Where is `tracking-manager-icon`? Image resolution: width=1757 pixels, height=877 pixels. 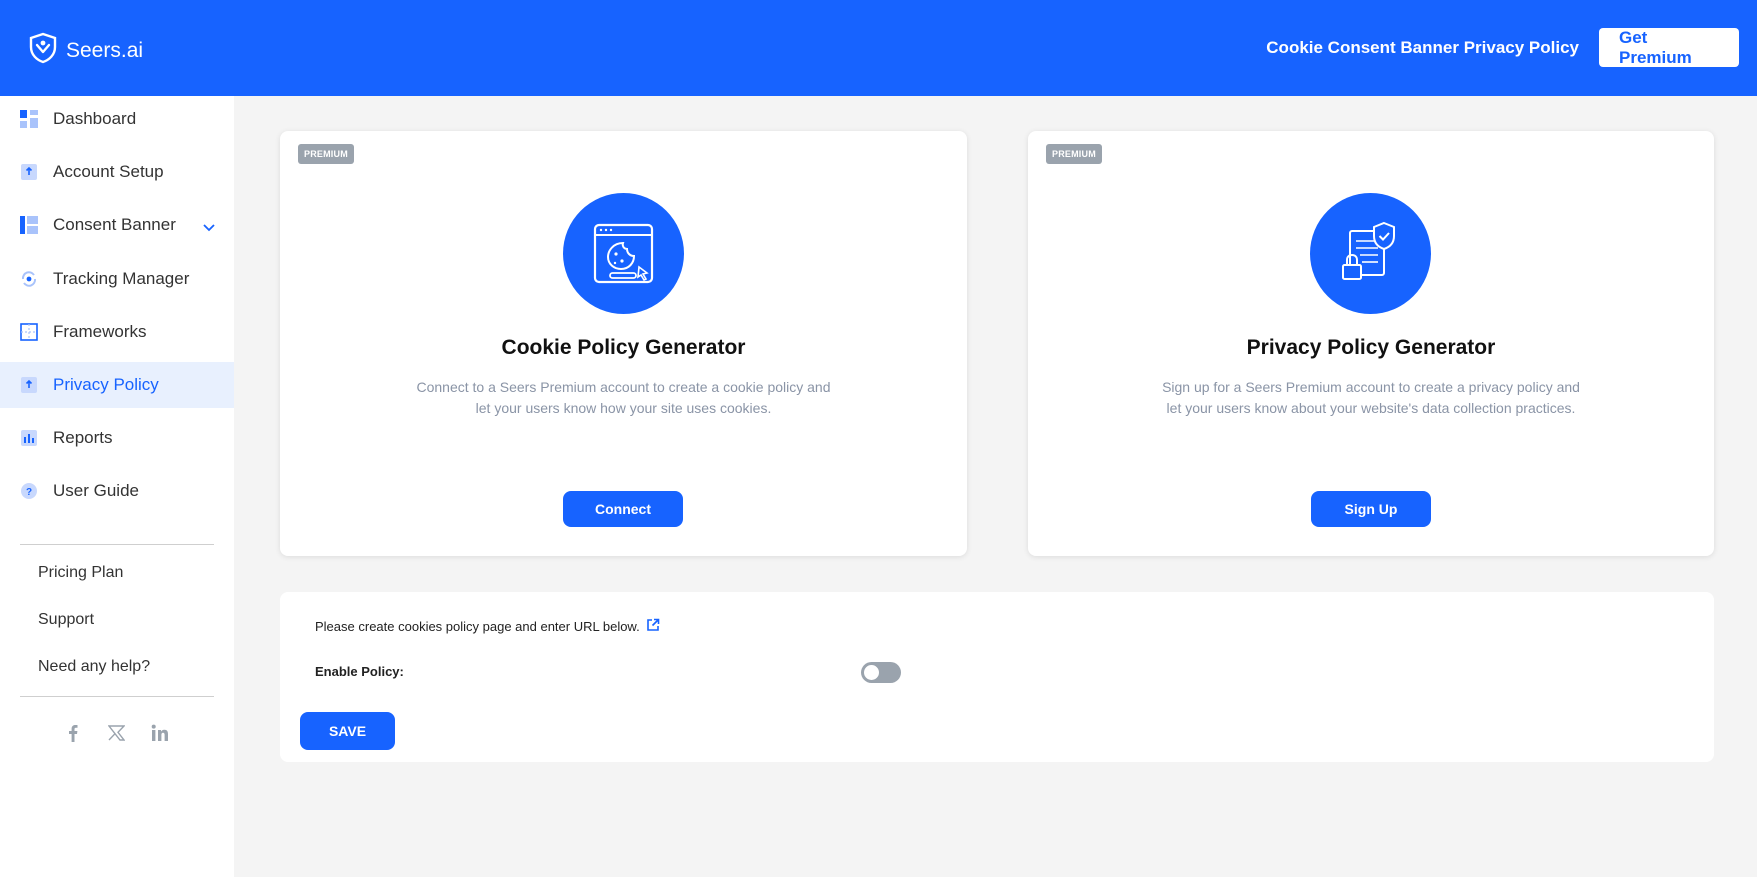
tracking-manager-icon is located at coordinates (29, 279).